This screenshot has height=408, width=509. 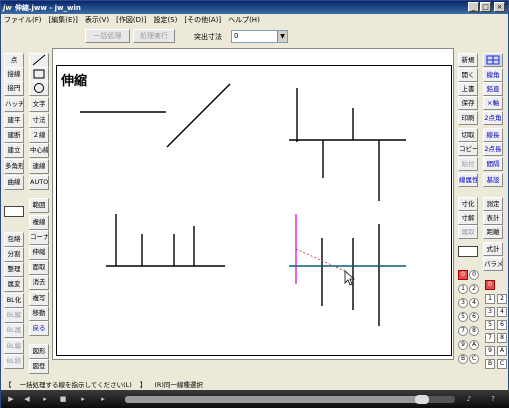 What do you see at coordinates (97, 20) in the screenshot?
I see `menu-view: 表示(V)` at bounding box center [97, 20].